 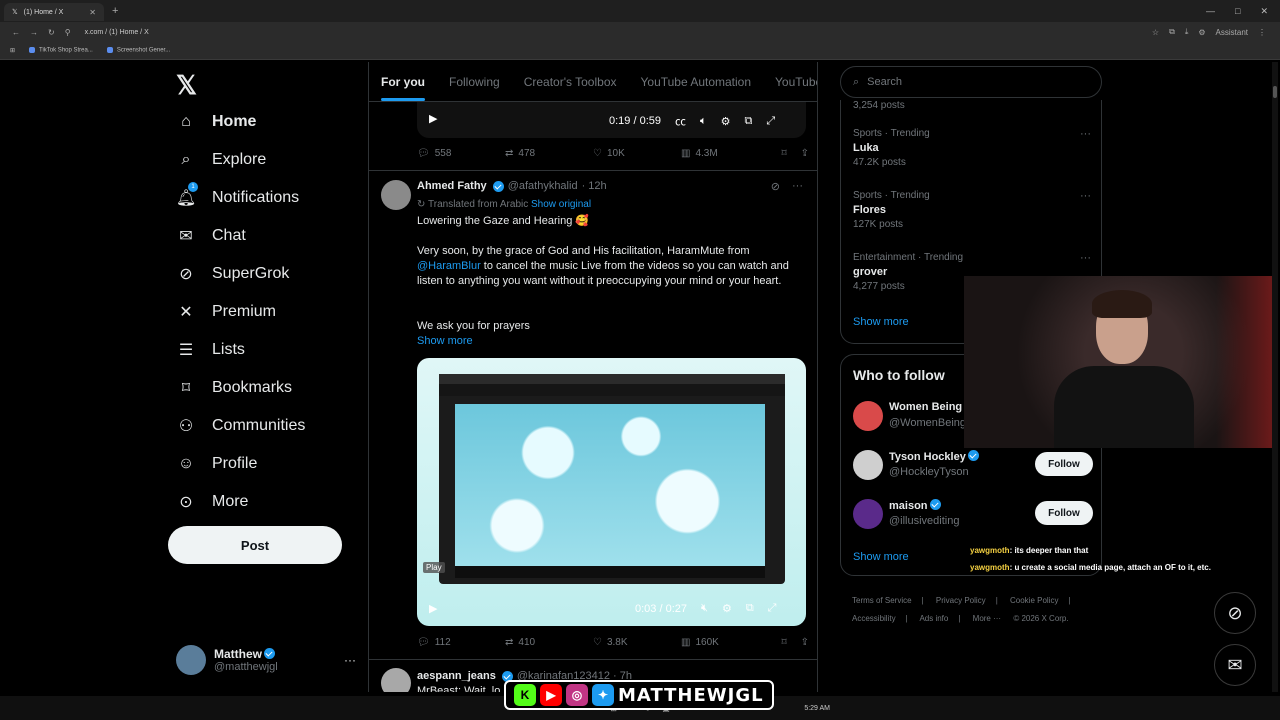 I want to click on tab-youtube-automation: YouTube Automation, so click(x=696, y=81).